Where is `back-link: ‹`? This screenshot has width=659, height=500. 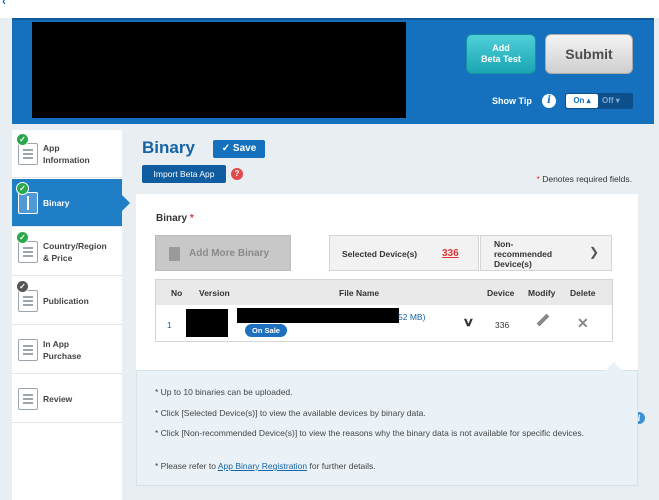
back-link: ‹ is located at coordinates (4, 4).